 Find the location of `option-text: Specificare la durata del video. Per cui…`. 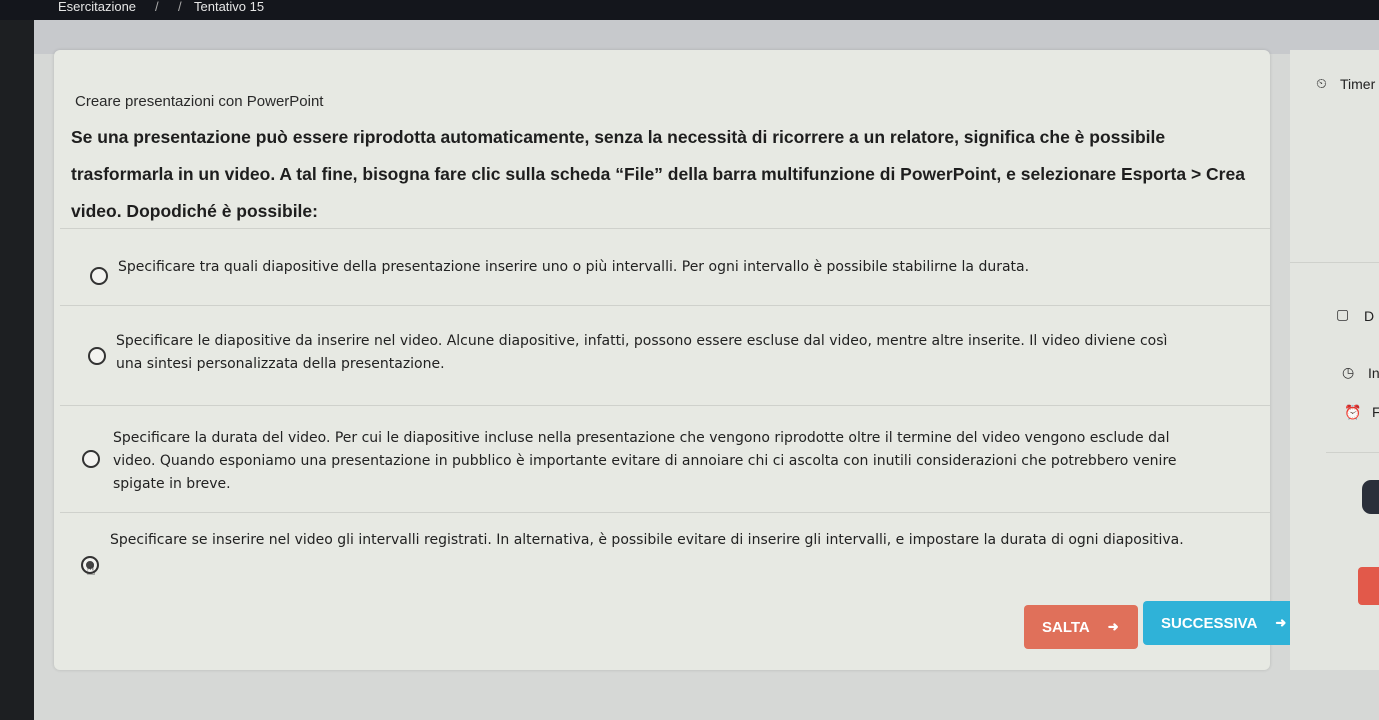

option-text: Specificare la durata del video. Per cui… is located at coordinates (645, 461).